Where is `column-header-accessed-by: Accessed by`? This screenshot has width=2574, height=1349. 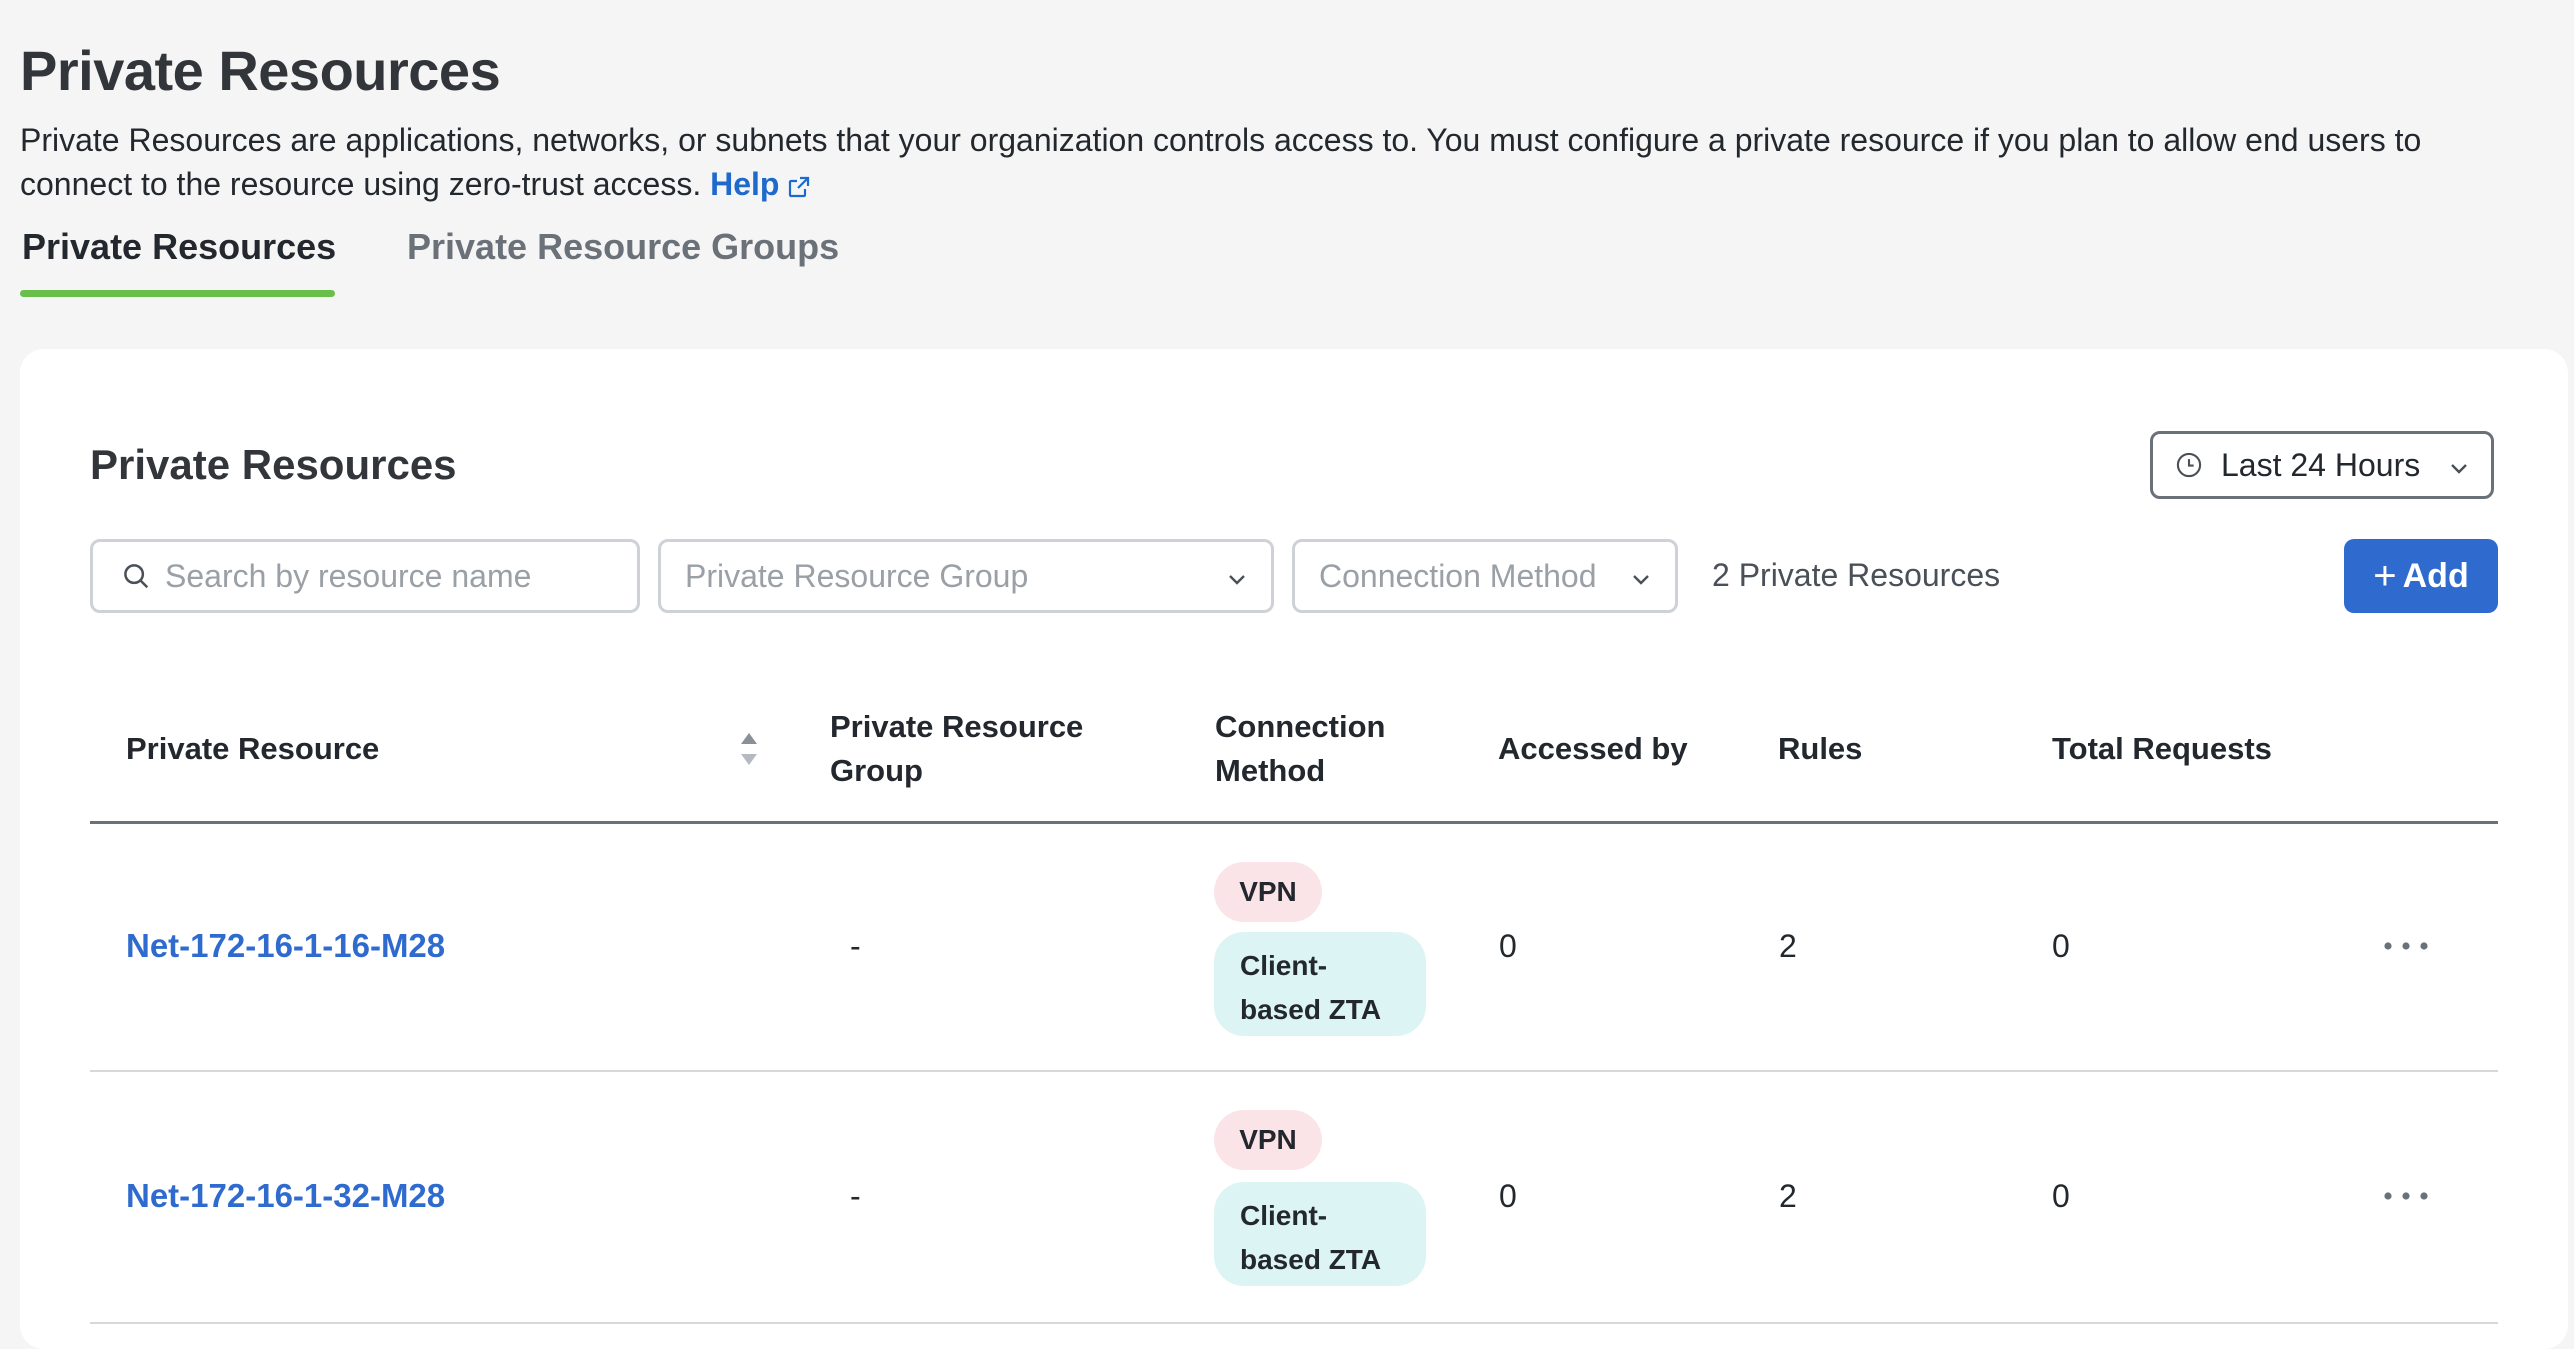
column-header-accessed-by: Accessed by is located at coordinates (1593, 748).